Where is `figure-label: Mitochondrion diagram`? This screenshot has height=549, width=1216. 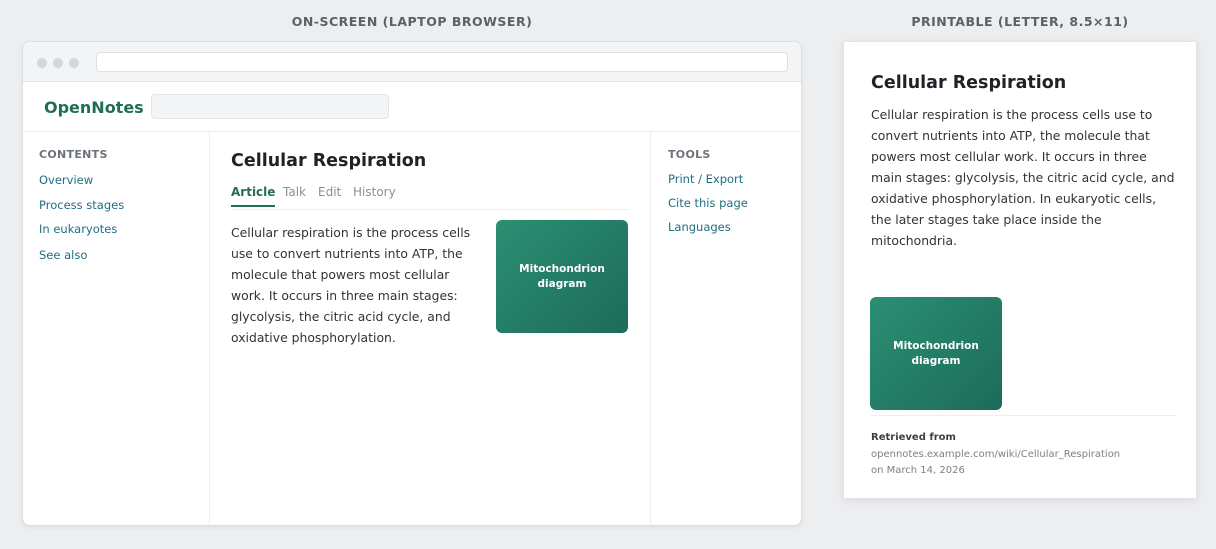 figure-label: Mitochondrion diagram is located at coordinates (562, 276).